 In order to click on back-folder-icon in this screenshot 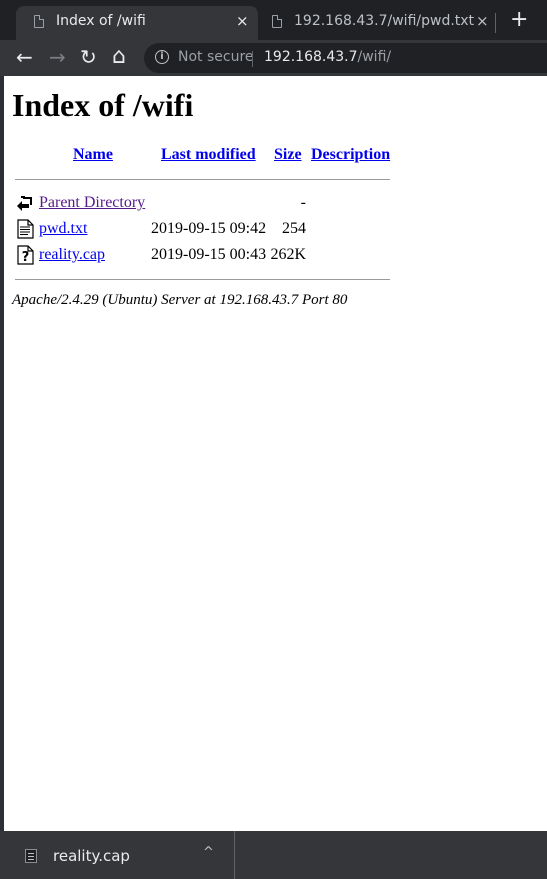, I will do `click(24, 203)`.